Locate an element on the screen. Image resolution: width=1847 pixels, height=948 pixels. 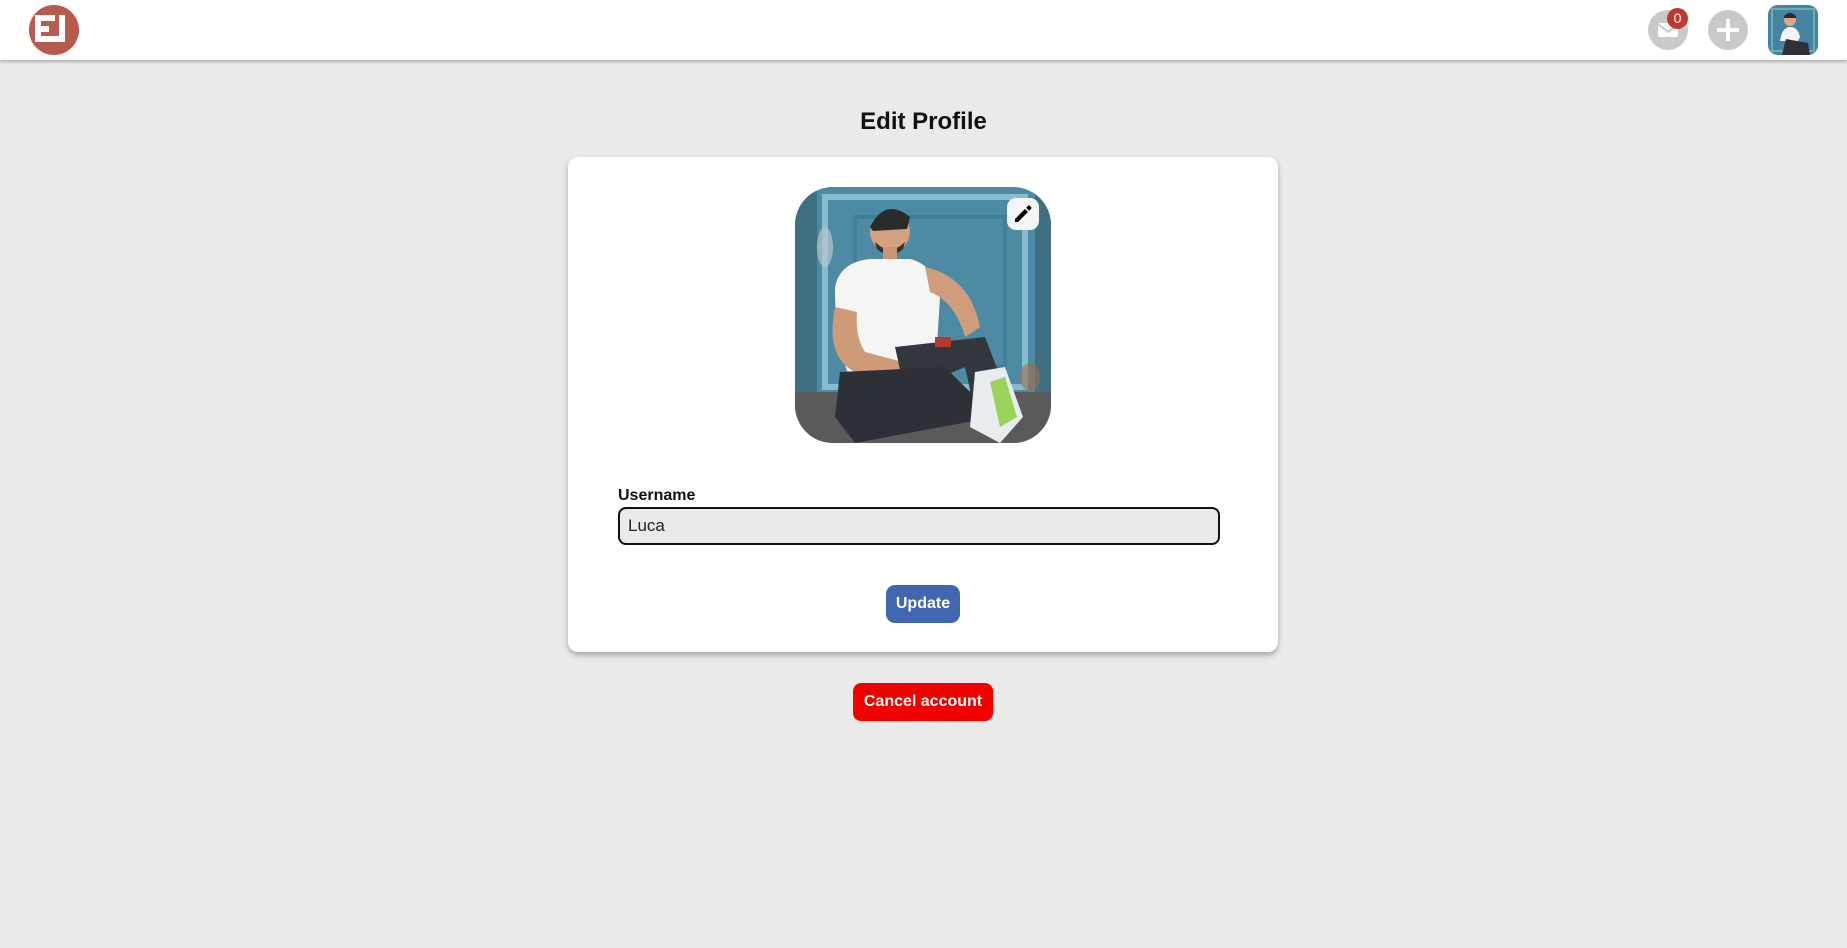
edit-photo-button is located at coordinates (1023, 214).